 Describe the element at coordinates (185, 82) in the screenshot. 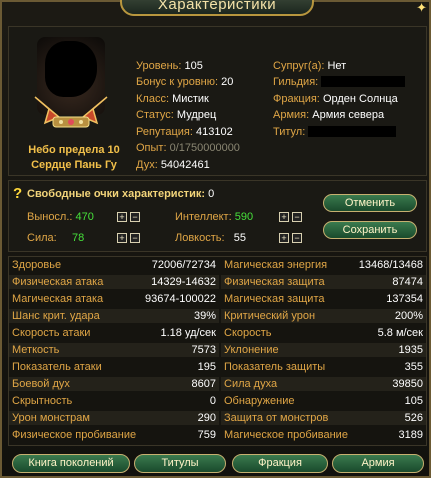

I see `info-level-bonus: Бонус к уровню: 20` at that location.